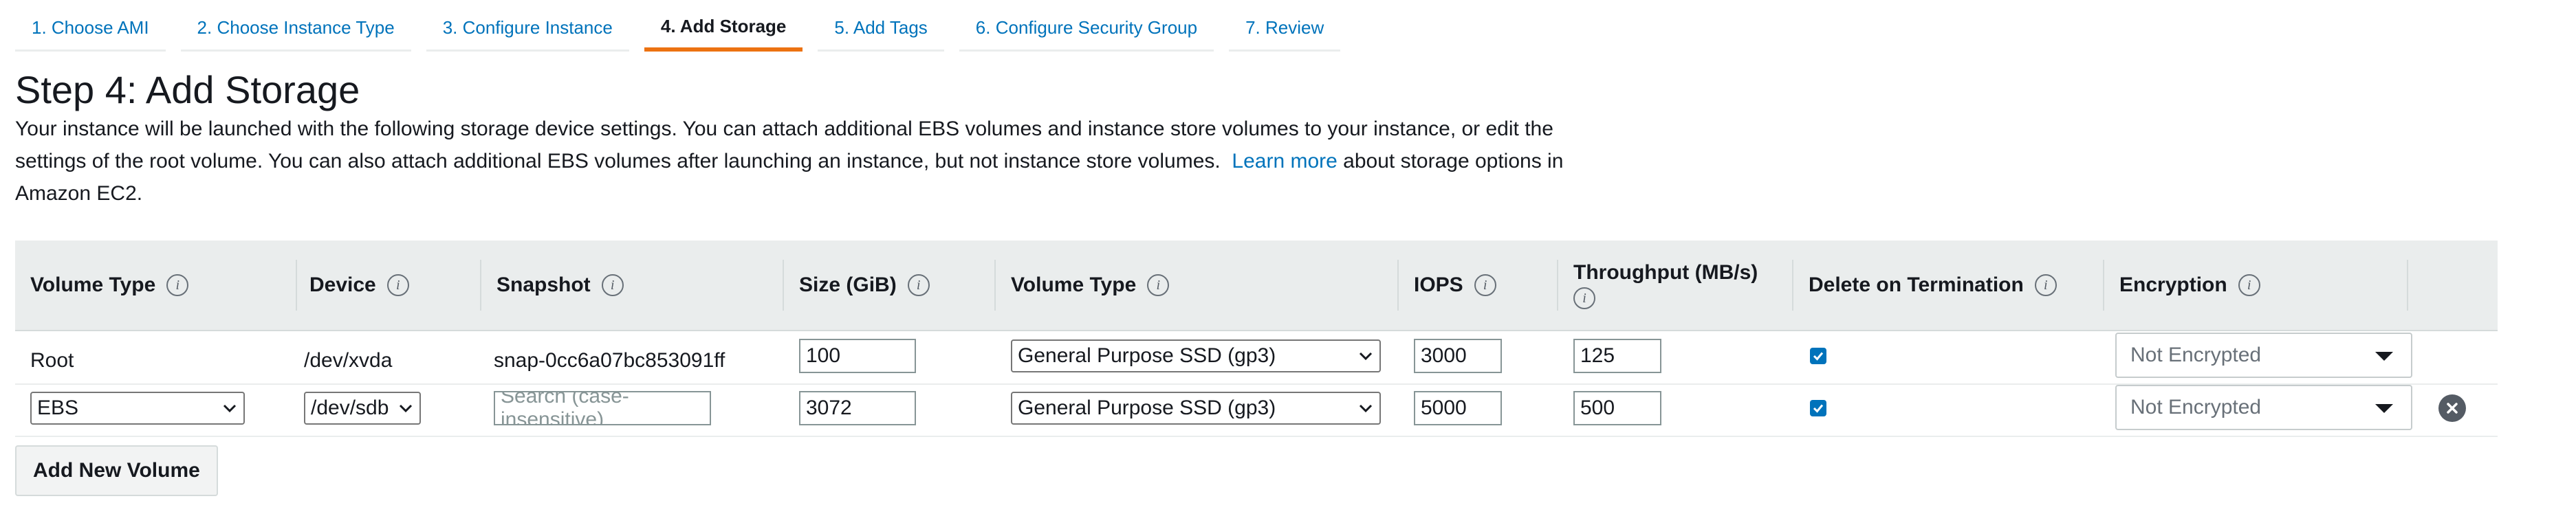  I want to click on size-input: 100, so click(857, 356).